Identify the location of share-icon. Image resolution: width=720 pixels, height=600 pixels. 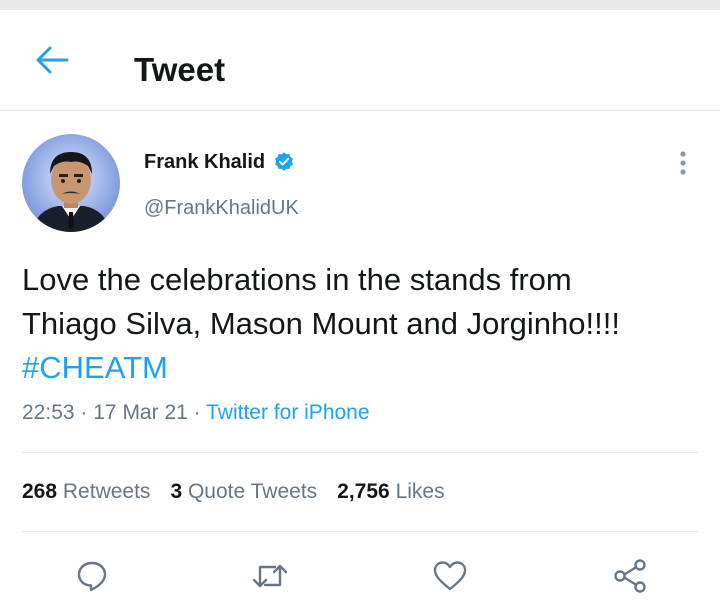
(630, 576).